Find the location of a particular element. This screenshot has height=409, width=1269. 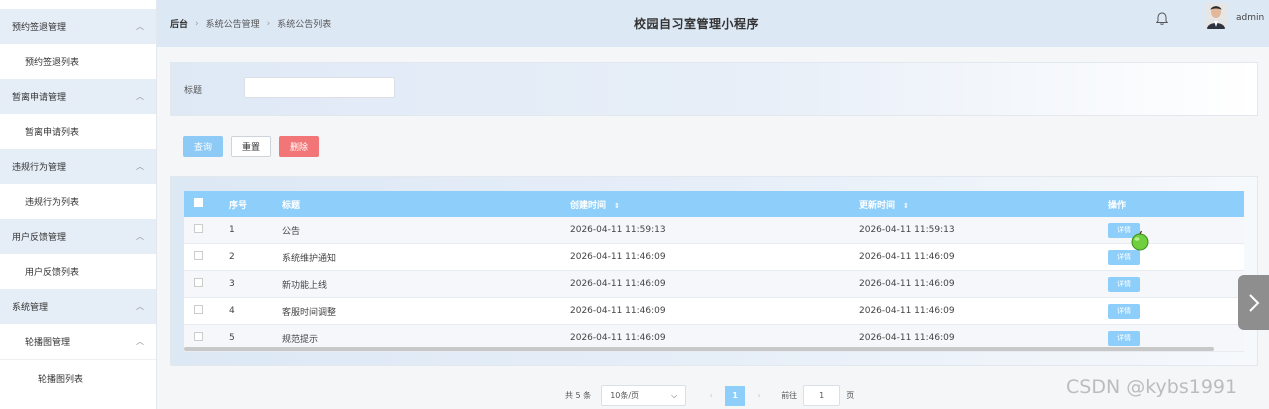

cell-updated: 2026-04-11 11:59:13 is located at coordinates (907, 230).